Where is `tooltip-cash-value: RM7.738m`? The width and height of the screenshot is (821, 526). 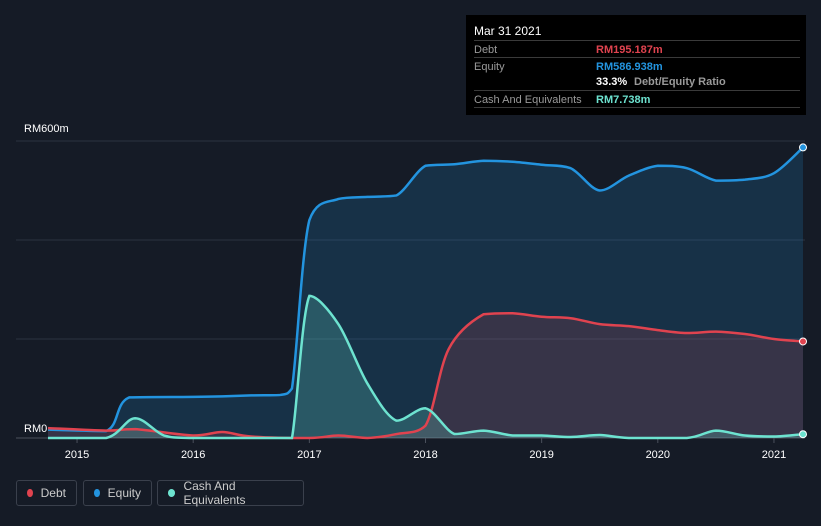
tooltip-cash-value: RM7.738m is located at coordinates (623, 100).